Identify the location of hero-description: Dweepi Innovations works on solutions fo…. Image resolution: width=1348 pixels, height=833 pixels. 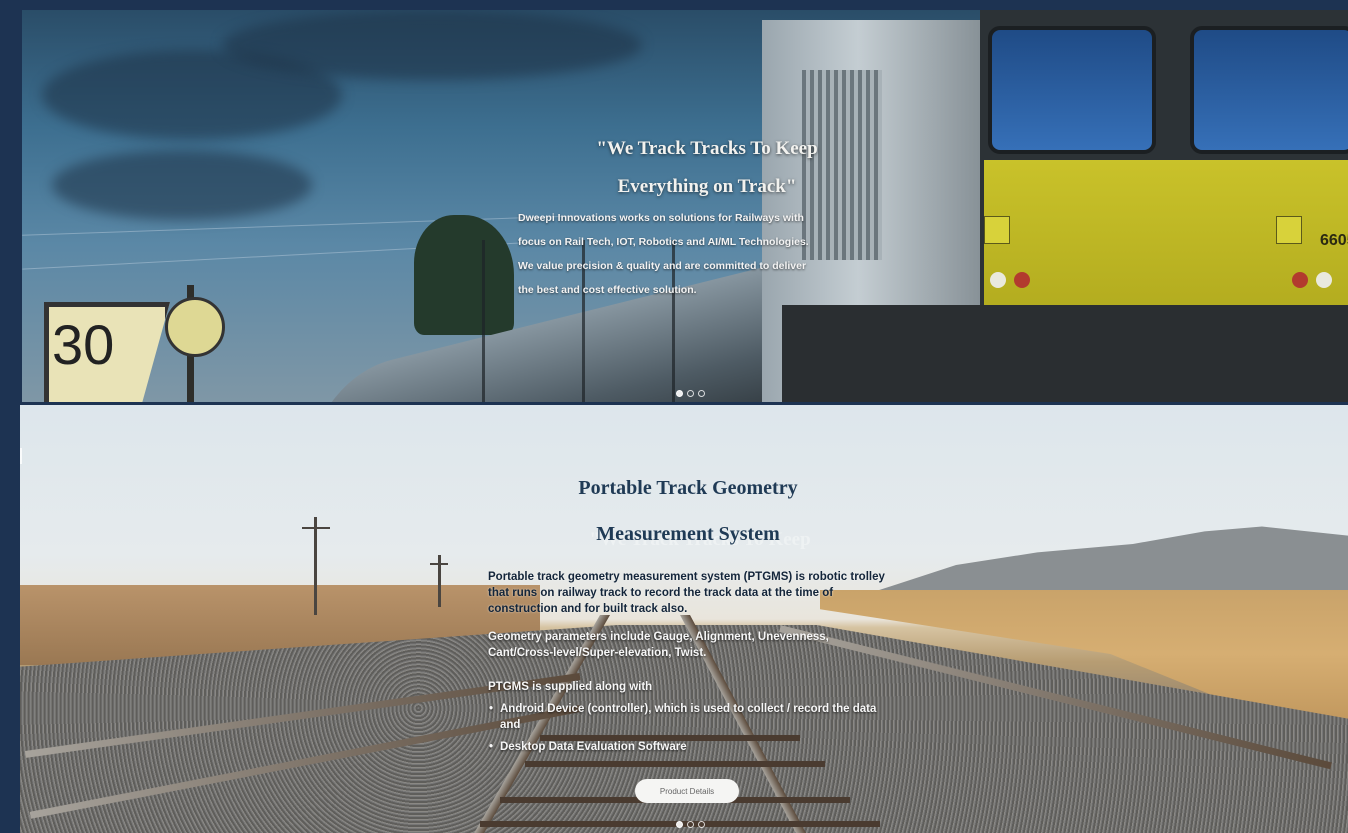
(693, 254).